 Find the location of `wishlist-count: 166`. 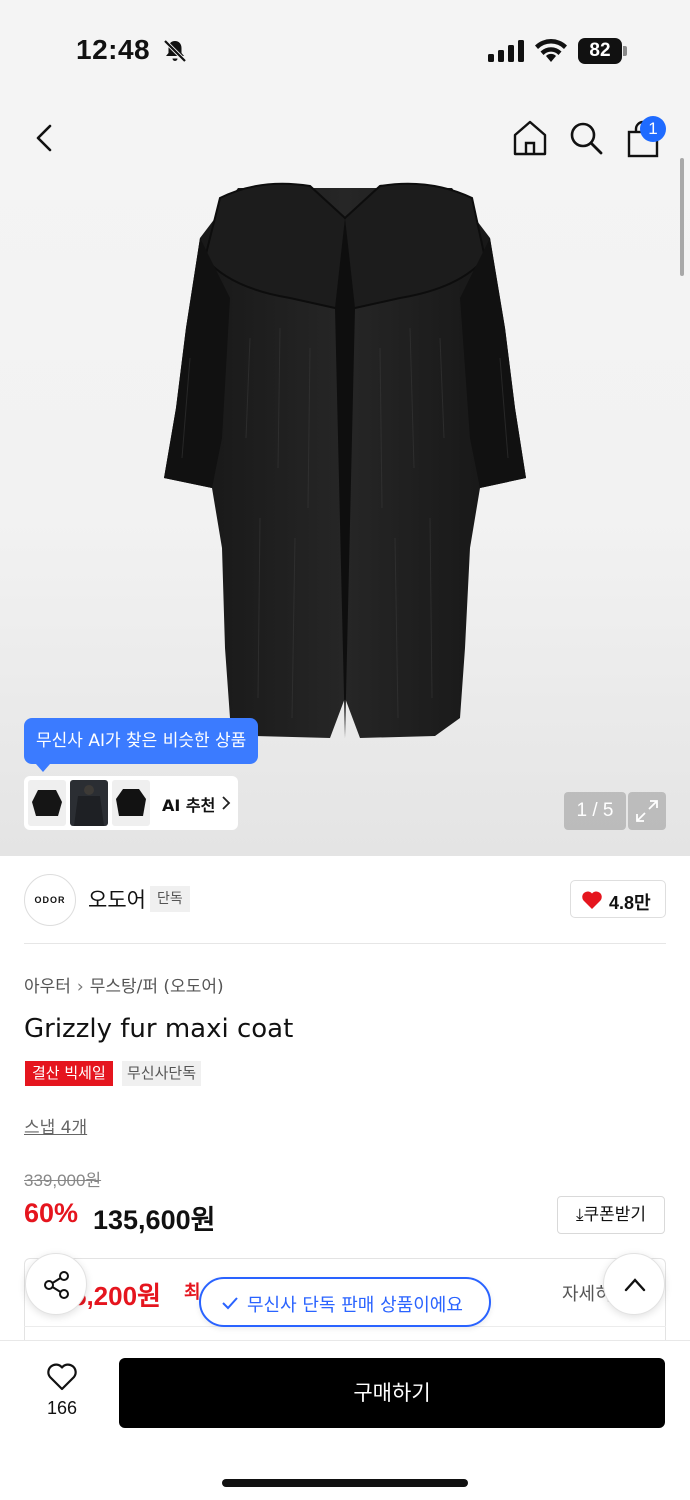

wishlist-count: 166 is located at coordinates (62, 1408).